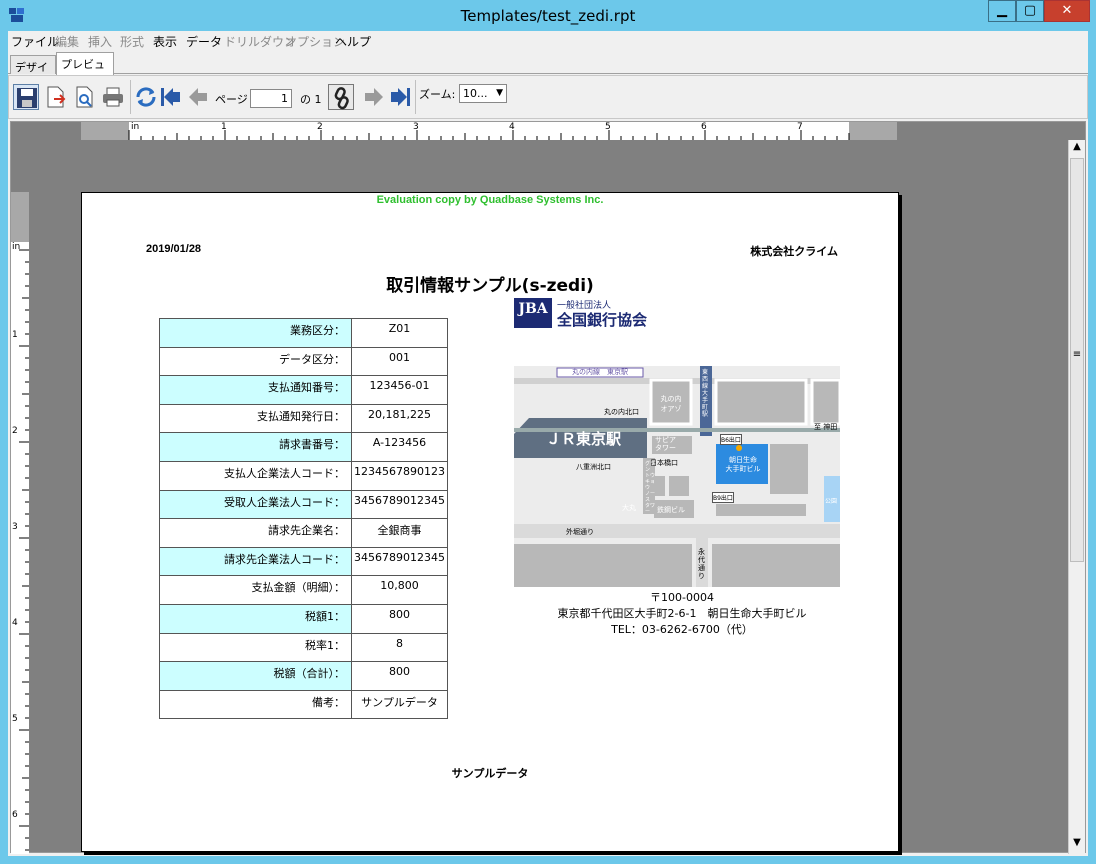 The height and width of the screenshot is (864, 1096). Describe the element at coordinates (629, 508) in the screenshot. I see `map-label-daimaru: 大丸` at that location.